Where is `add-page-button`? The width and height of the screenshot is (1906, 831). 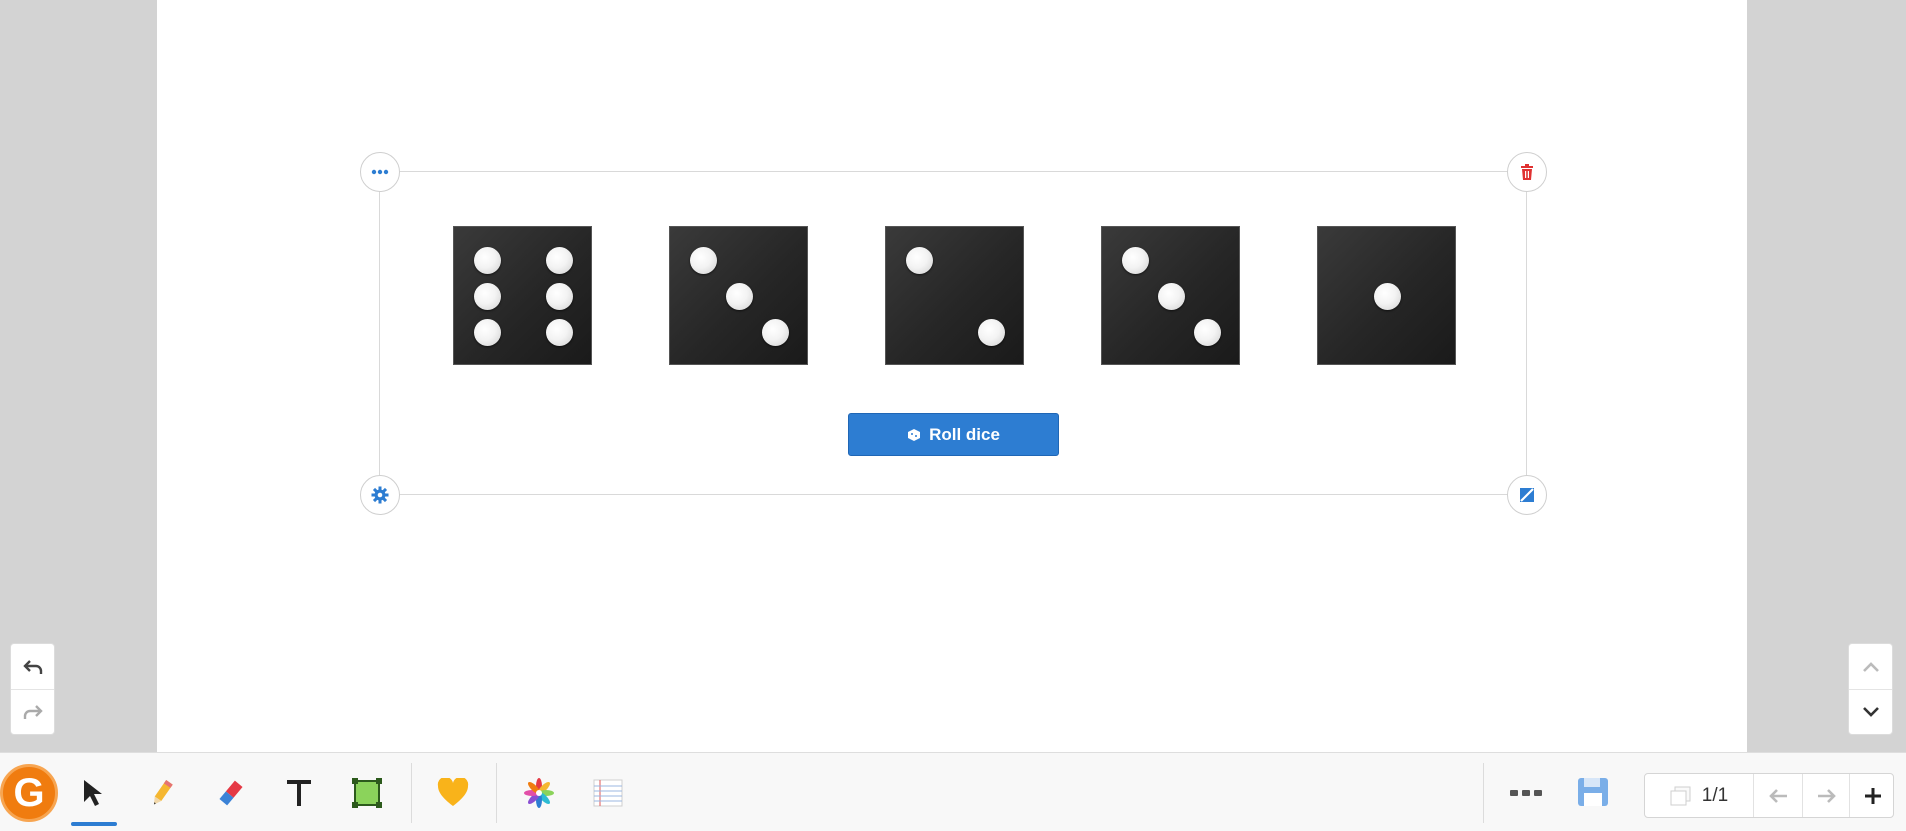 add-page-button is located at coordinates (1872, 795).